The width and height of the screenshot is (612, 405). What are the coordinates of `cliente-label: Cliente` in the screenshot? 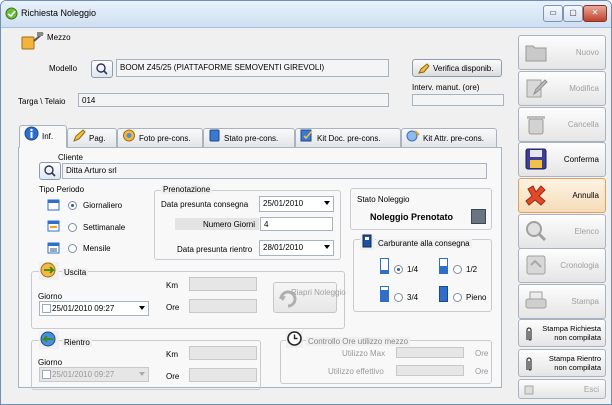 It's located at (70, 157).